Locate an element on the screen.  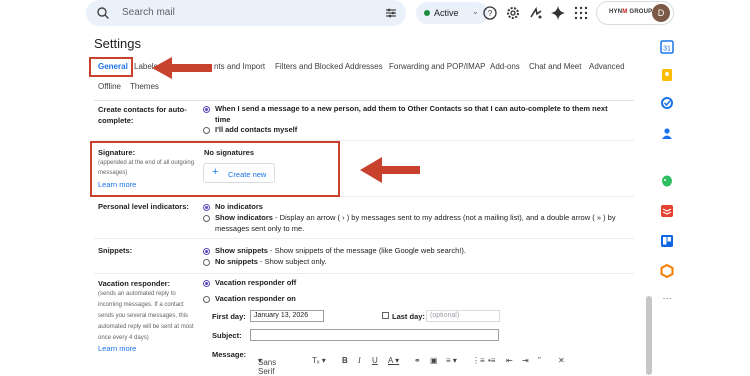
status-label: Active is located at coordinates (446, 13).